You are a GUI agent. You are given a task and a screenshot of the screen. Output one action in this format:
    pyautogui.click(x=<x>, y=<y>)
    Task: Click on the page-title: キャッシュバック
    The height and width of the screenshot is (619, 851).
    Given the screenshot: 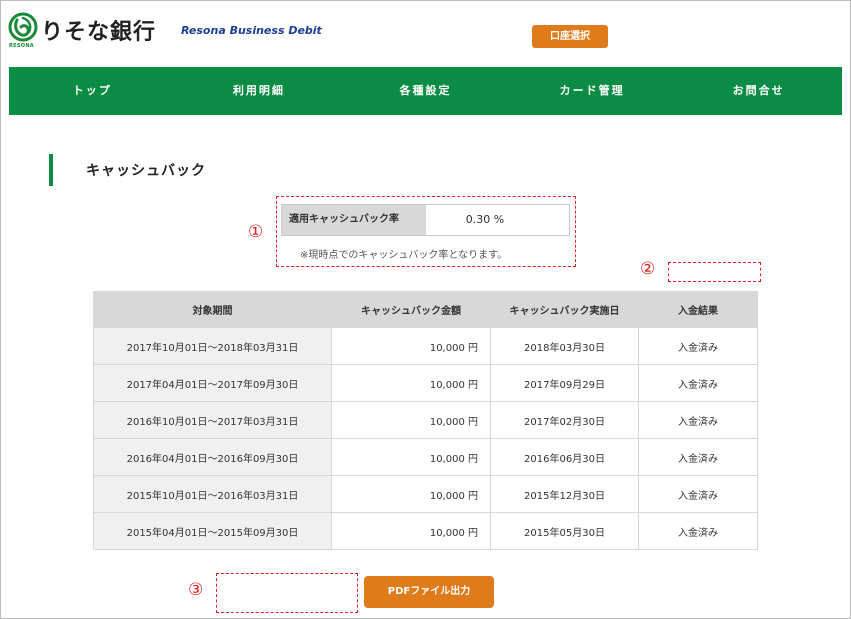 What is the action you would take?
    pyautogui.click(x=146, y=171)
    